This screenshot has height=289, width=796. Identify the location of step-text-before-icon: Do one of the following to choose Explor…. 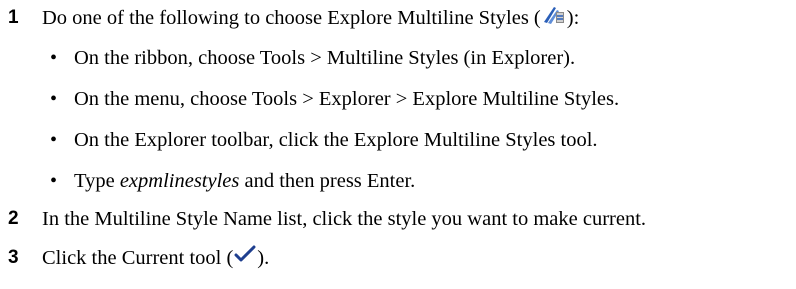
(291, 18).